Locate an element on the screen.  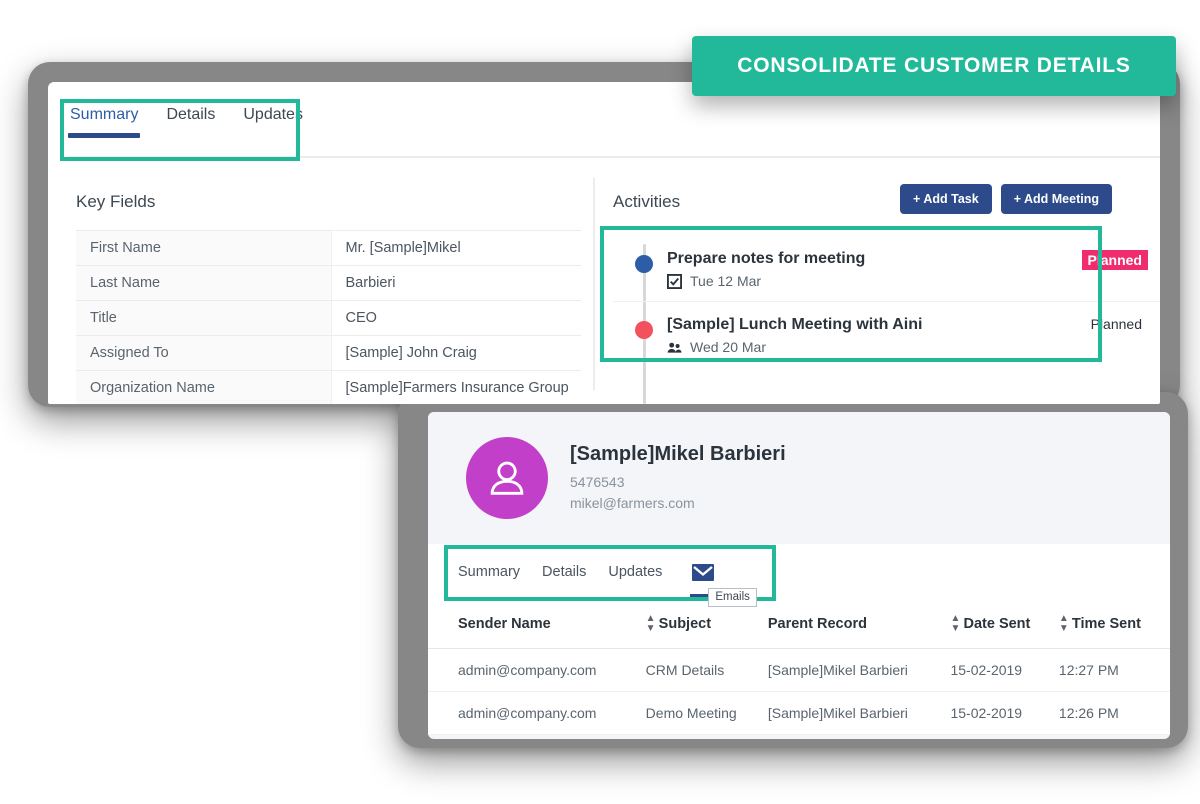
field-label: Organization Name is located at coordinates (204, 387).